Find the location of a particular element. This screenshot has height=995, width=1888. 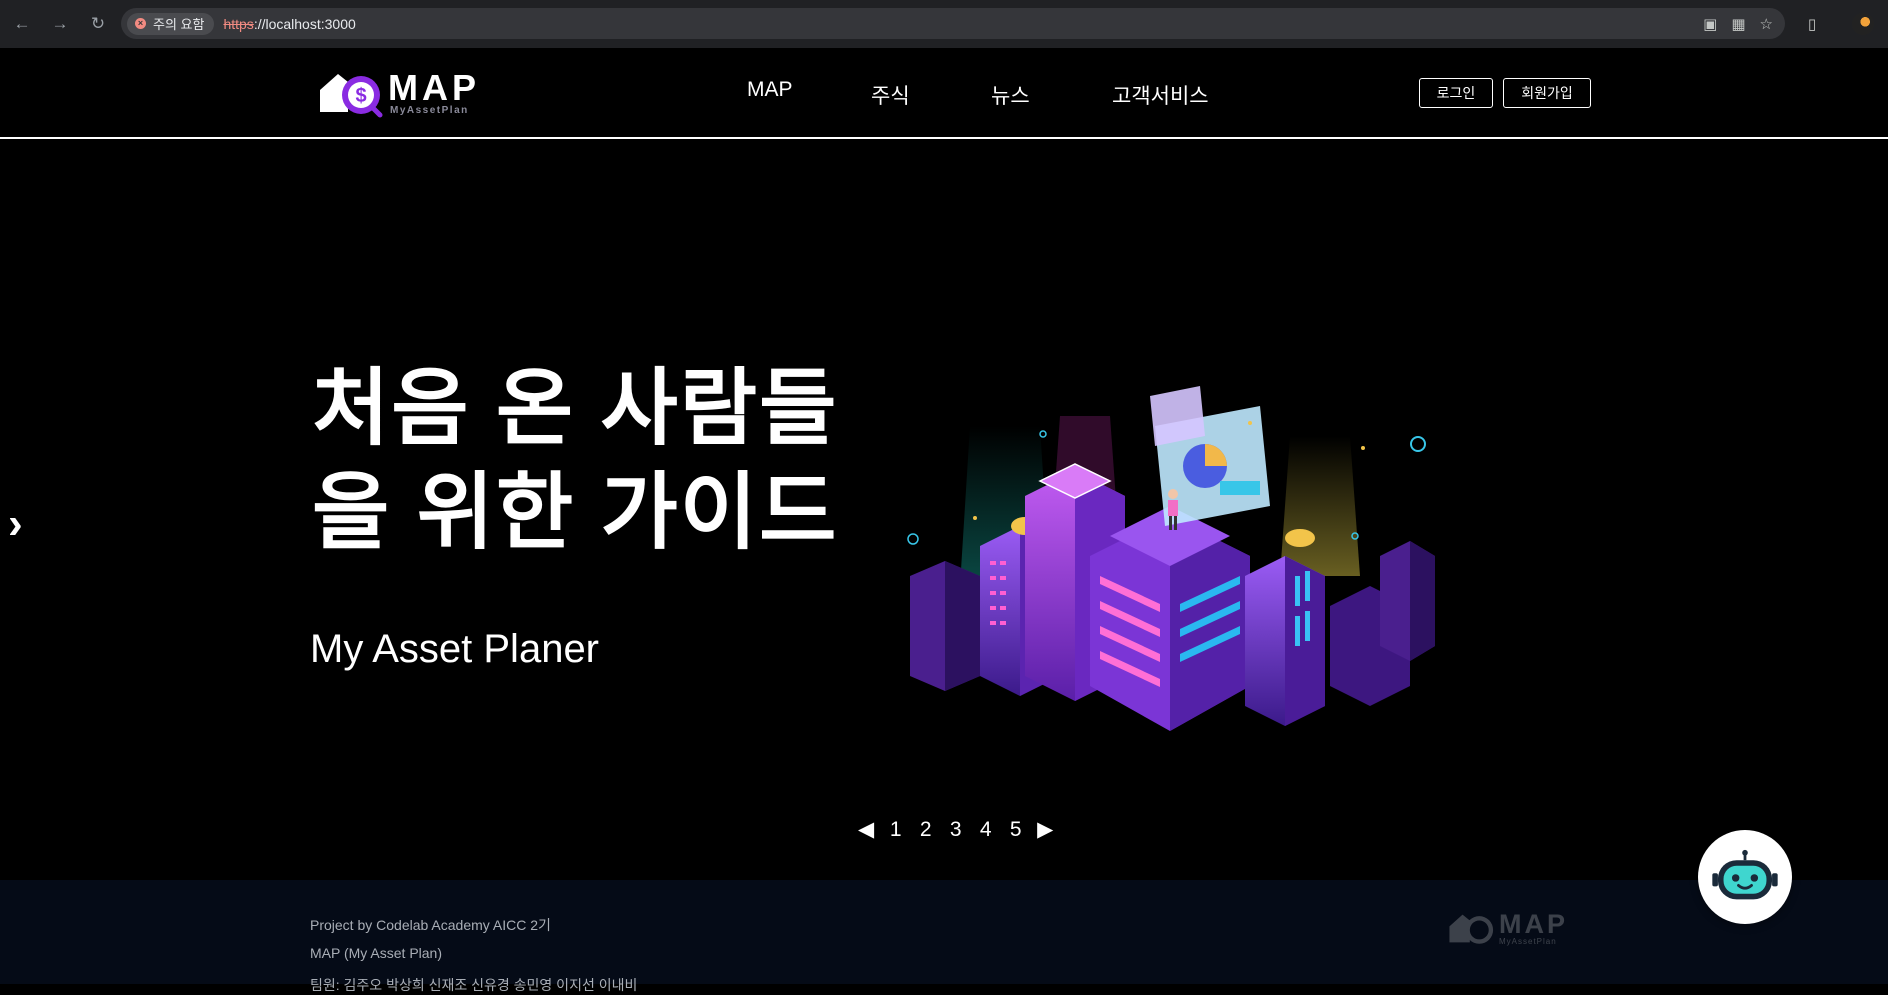

bookmark-star-icon: ☆ is located at coordinates (1766, 24).